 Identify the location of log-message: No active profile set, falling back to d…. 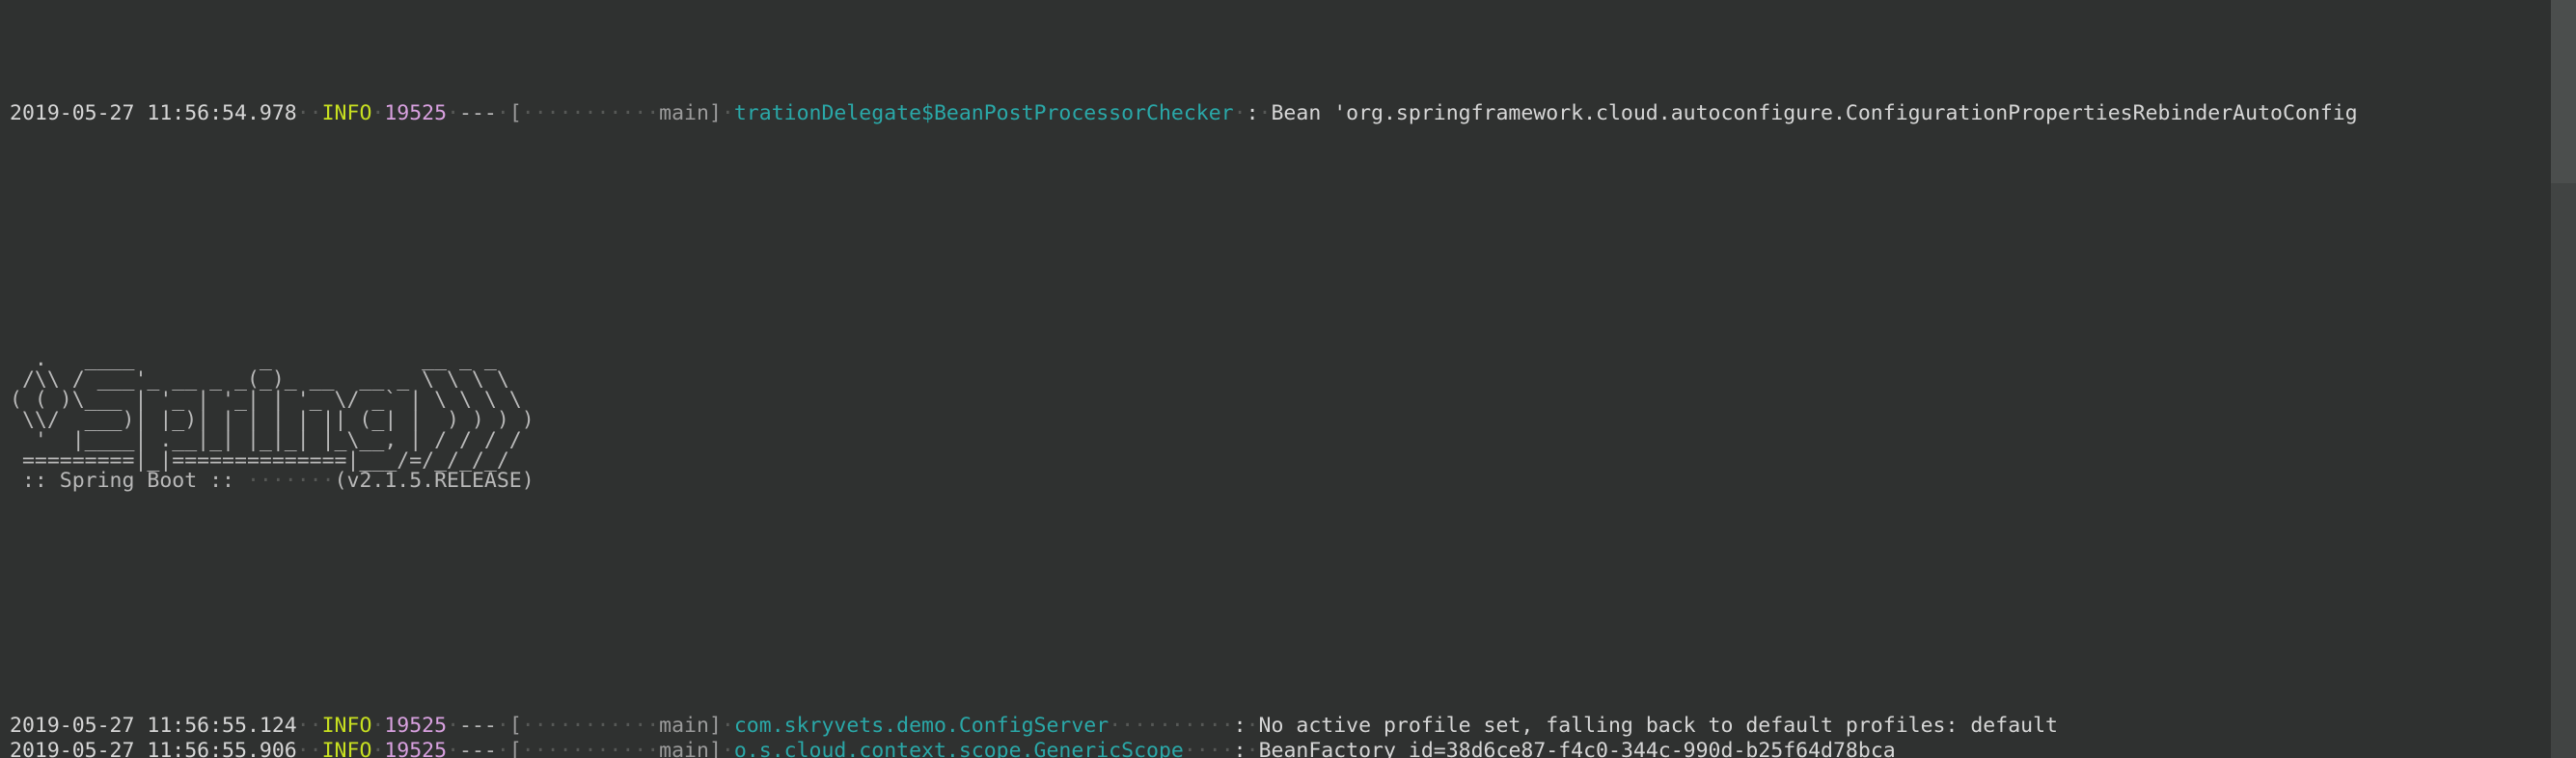
(1658, 727).